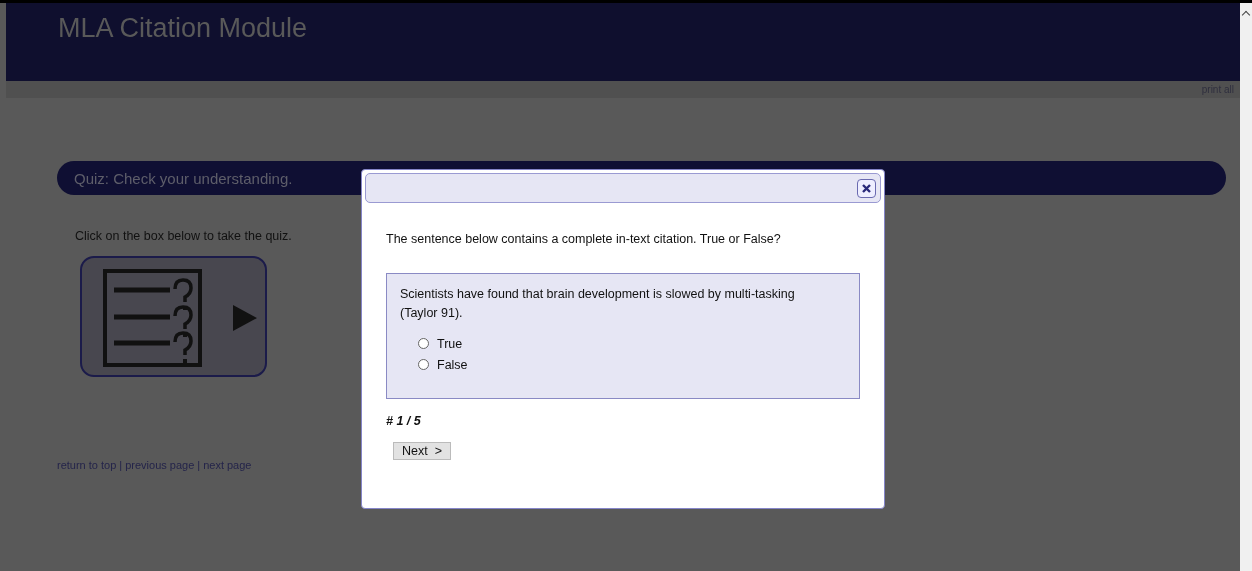 This screenshot has height=571, width=1252. What do you see at coordinates (584, 239) in the screenshot?
I see `question-text: The sentence below contains a complete in-text citation. True or False?` at bounding box center [584, 239].